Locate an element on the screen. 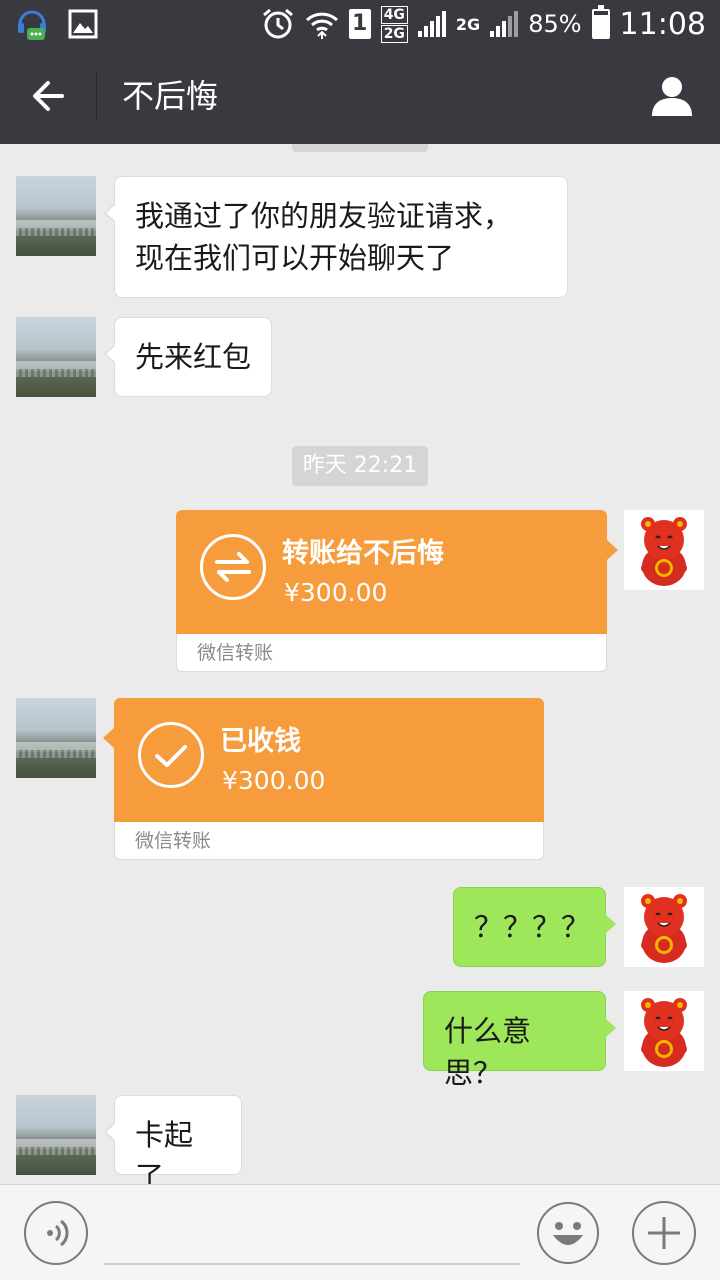 Image resolution: width=720 pixels, height=1280 pixels. message-text: 先来红包 is located at coordinates (193, 357).